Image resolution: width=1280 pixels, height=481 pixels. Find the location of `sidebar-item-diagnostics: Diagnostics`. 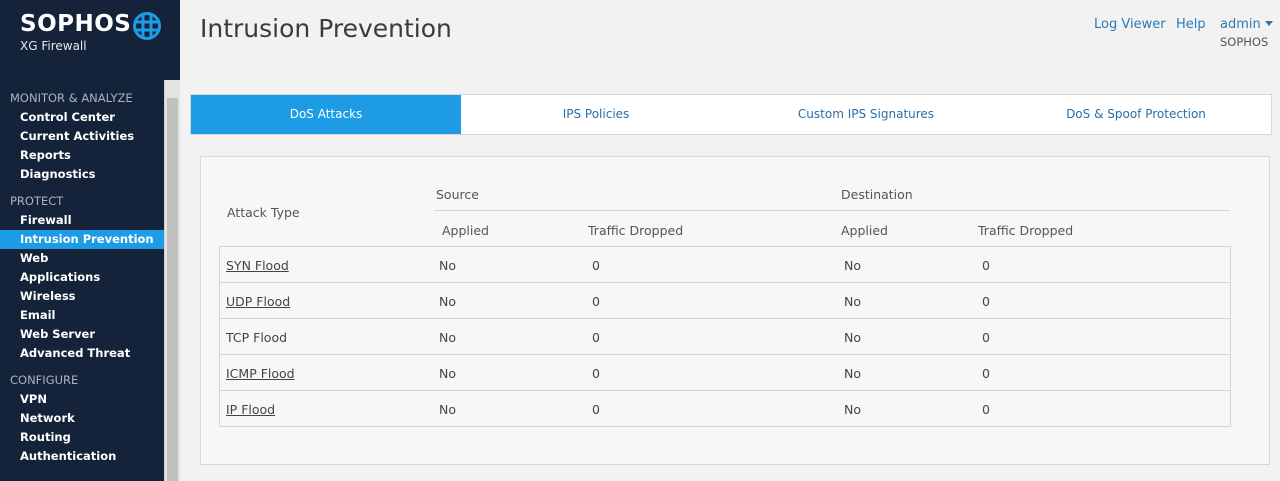

sidebar-item-diagnostics: Diagnostics is located at coordinates (82, 174).